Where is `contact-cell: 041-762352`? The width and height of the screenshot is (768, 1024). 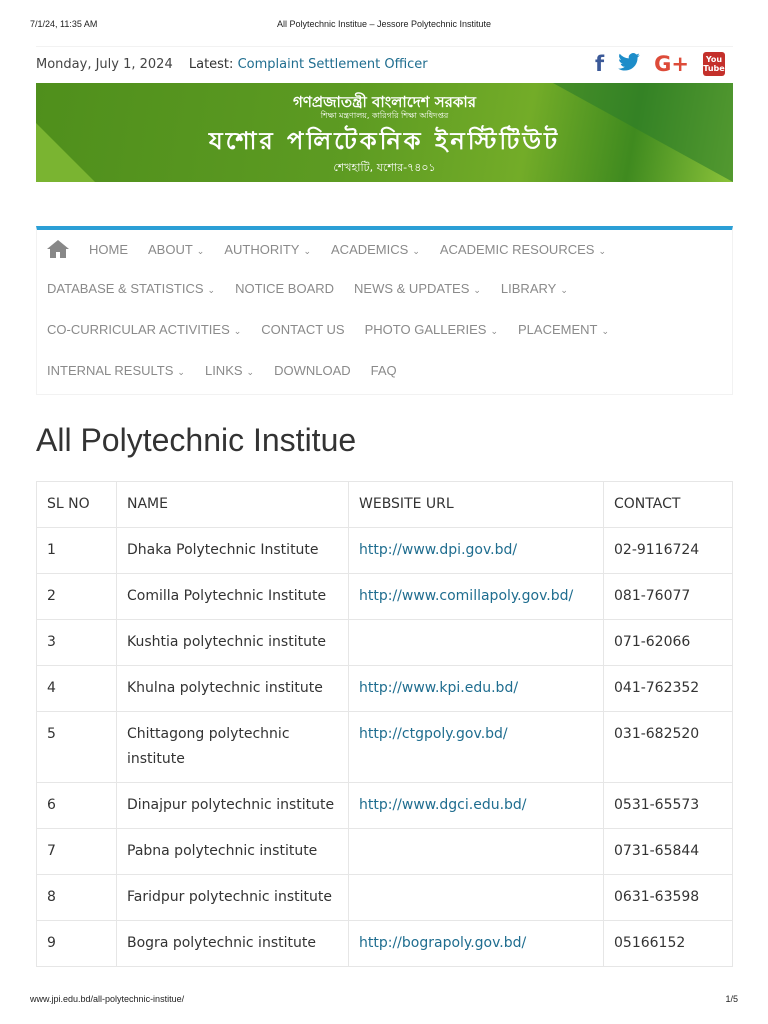 contact-cell: 041-762352 is located at coordinates (668, 688).